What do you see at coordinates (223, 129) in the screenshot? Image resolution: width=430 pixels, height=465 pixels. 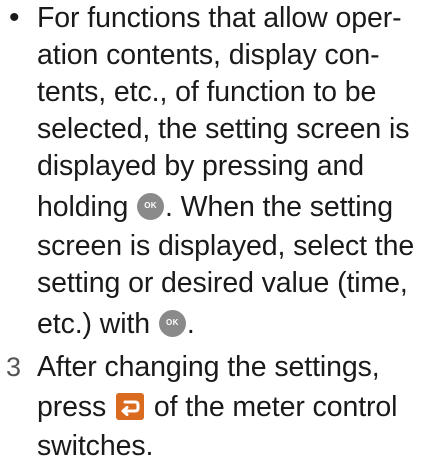 I see `bullet-line-4: selected, the setting screen is` at bounding box center [223, 129].